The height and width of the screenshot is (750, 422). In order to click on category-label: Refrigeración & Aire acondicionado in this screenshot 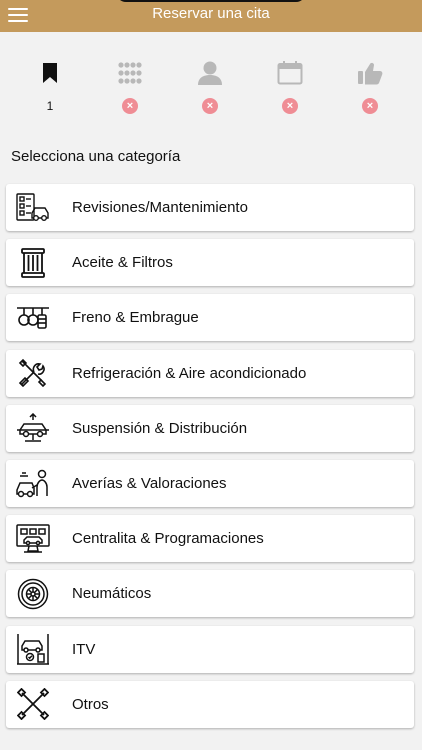, I will do `click(189, 373)`.